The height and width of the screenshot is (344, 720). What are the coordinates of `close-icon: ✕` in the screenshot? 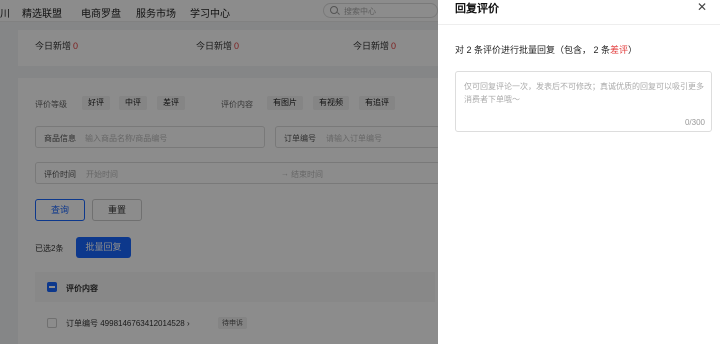 It's located at (702, 7).